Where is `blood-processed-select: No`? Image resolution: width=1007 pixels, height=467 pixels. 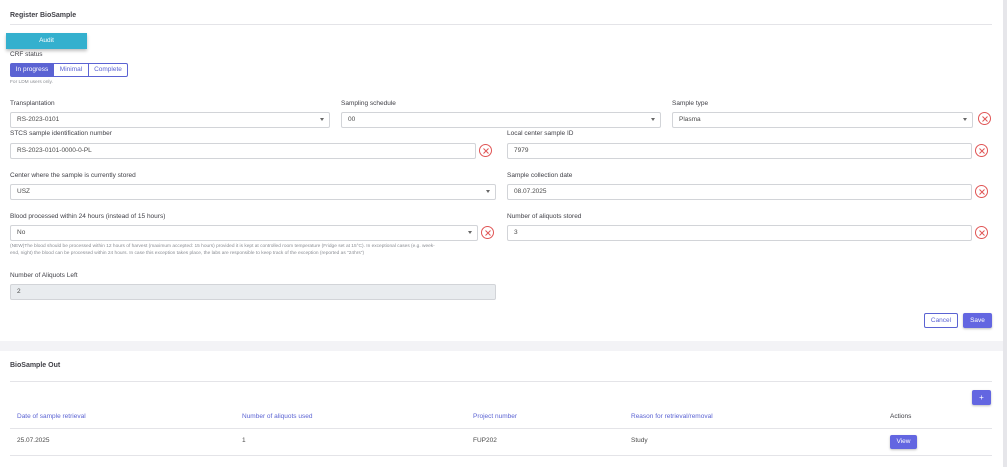 blood-processed-select: No is located at coordinates (244, 233).